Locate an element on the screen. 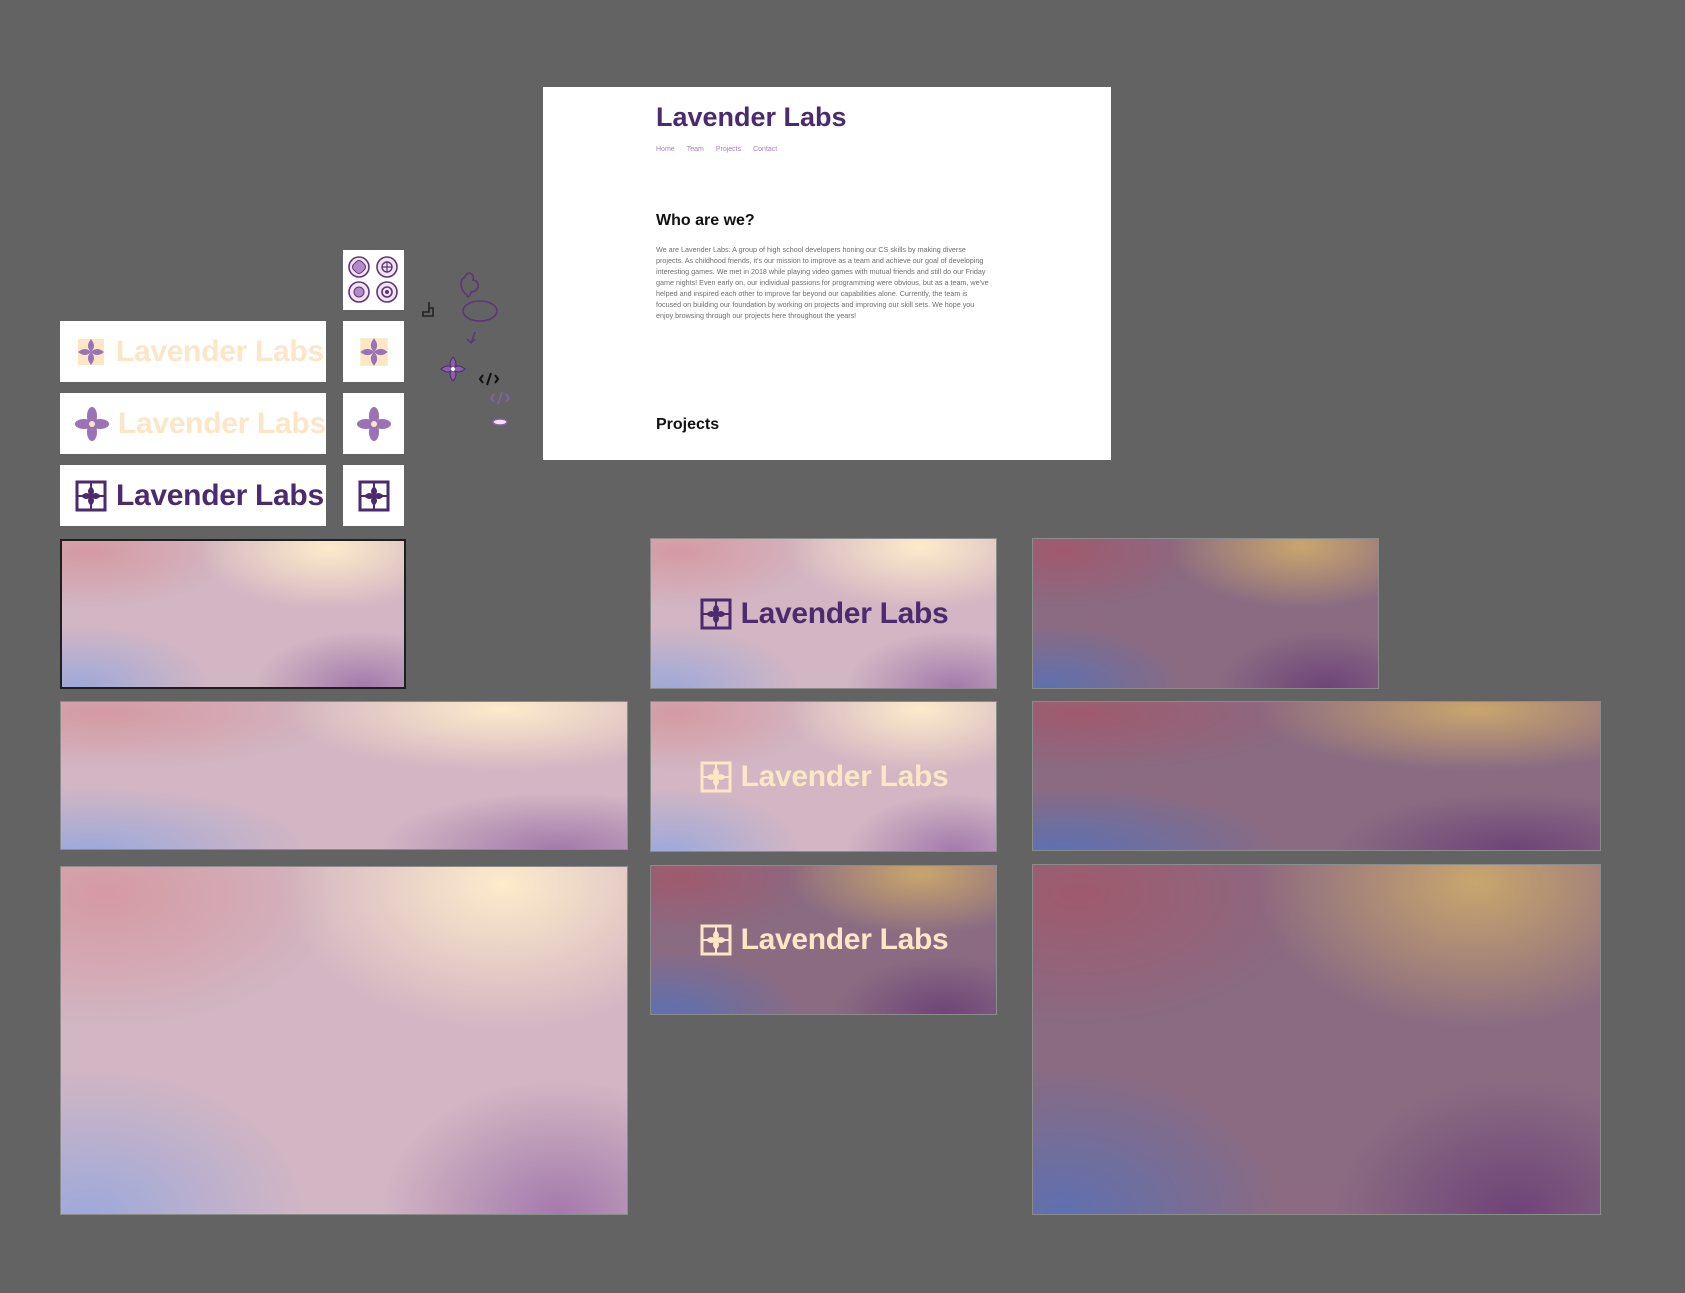 This screenshot has height=1293, width=1685. sketch-doodles is located at coordinates (466, 349).